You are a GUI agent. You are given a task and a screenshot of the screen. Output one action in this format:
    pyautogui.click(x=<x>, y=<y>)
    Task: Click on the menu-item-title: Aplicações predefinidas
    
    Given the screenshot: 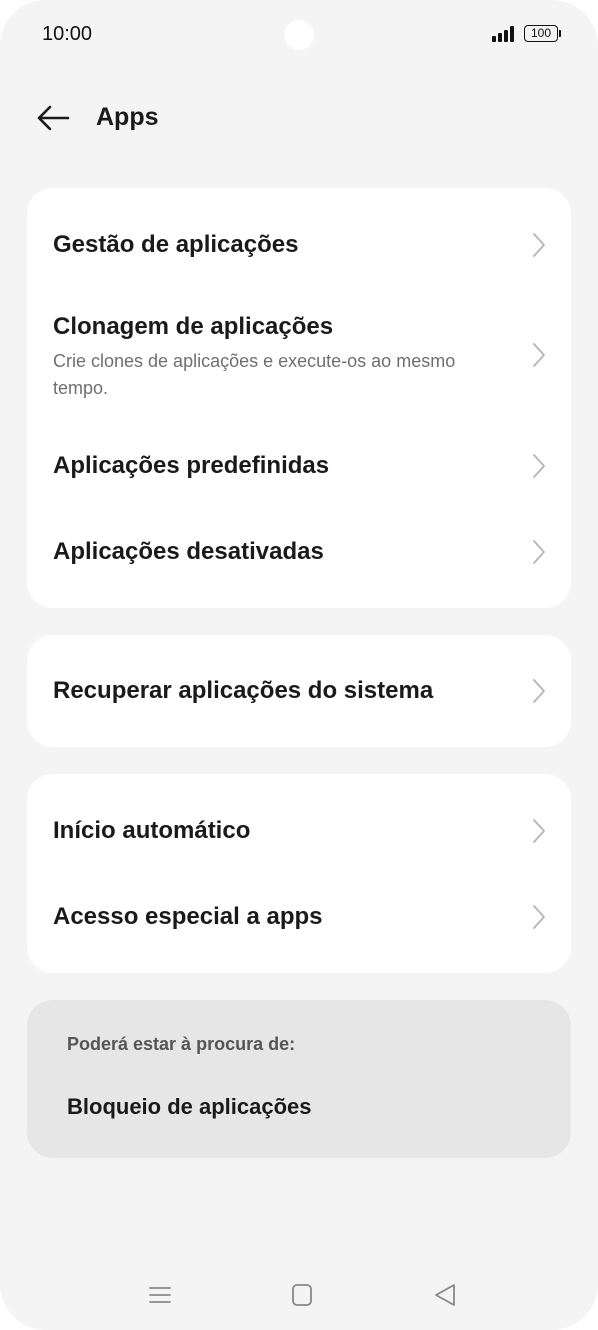 What is the action you would take?
    pyautogui.click(x=191, y=465)
    